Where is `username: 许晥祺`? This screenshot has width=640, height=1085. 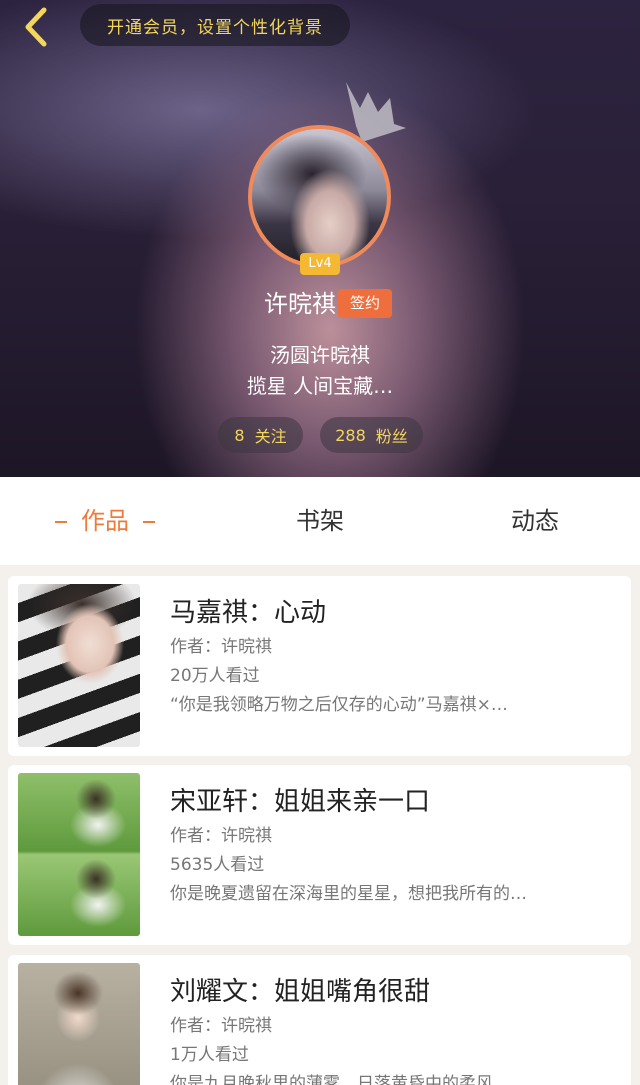
username: 许晥祺 is located at coordinates (300, 304).